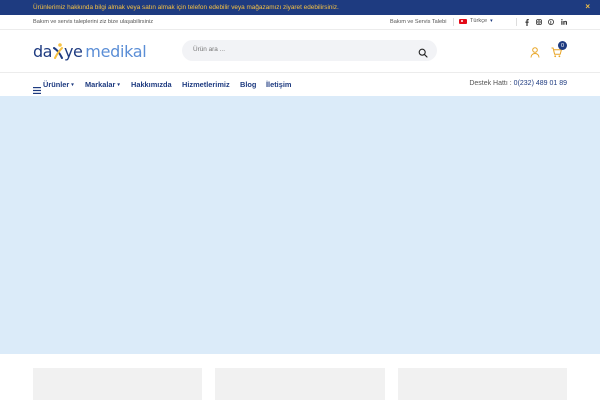 This screenshot has height=400, width=600. What do you see at coordinates (539, 22) in the screenshot?
I see `instagram-icon` at bounding box center [539, 22].